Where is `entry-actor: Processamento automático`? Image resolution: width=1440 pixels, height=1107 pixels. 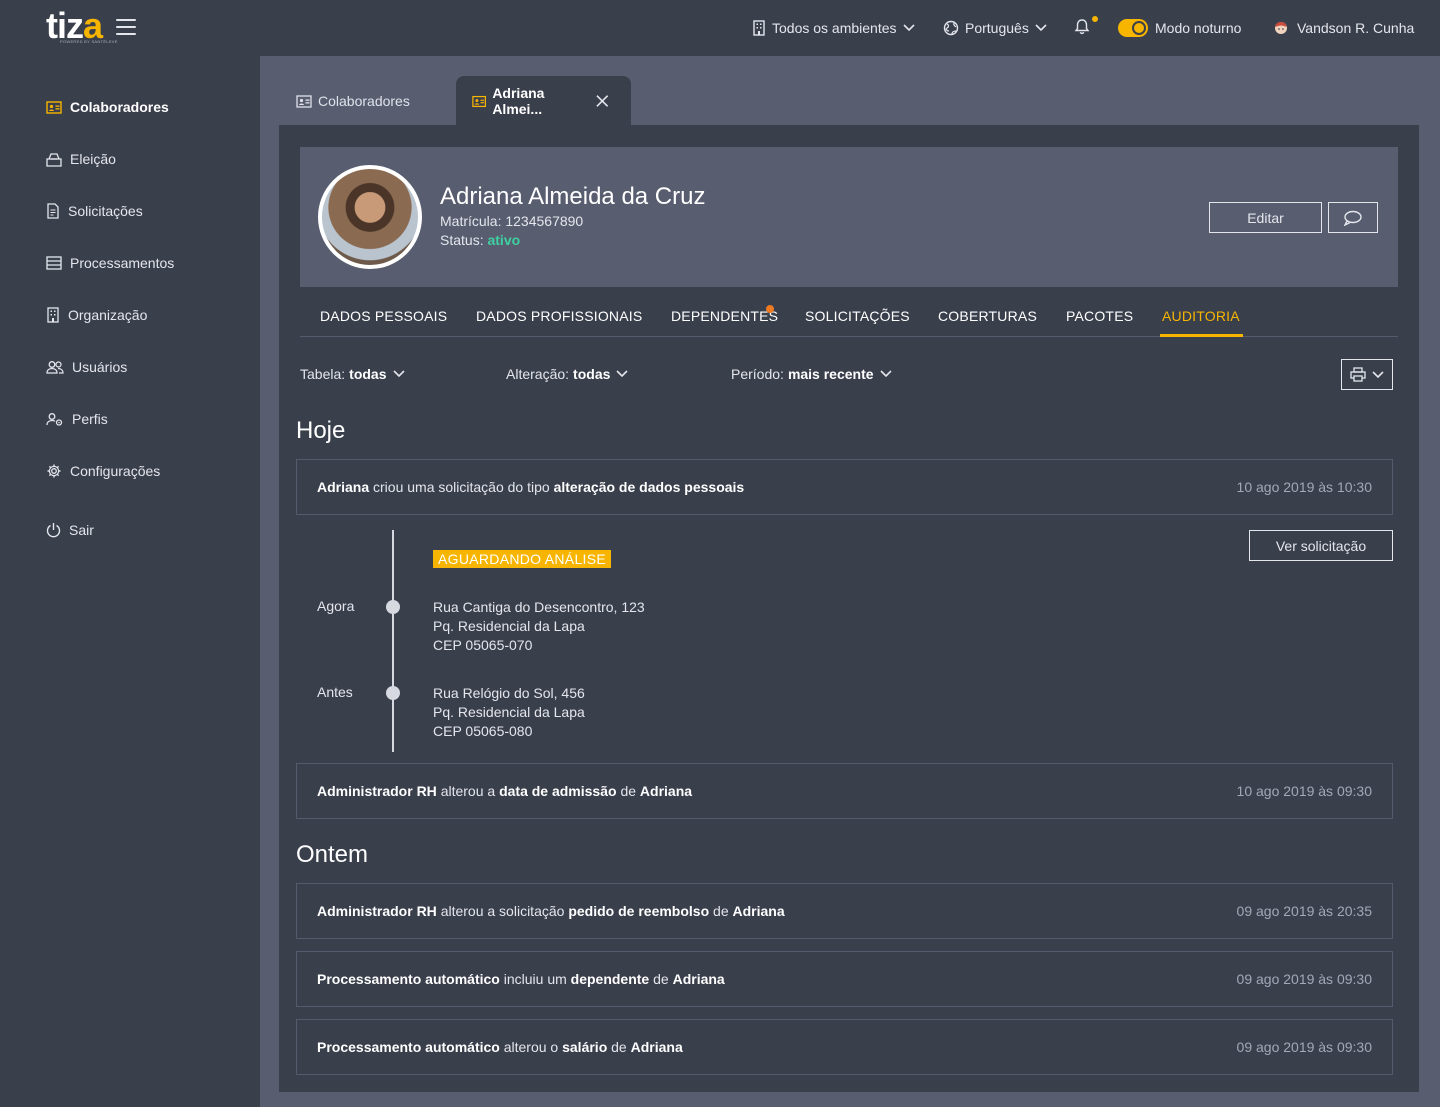
entry-actor: Processamento automático is located at coordinates (408, 979).